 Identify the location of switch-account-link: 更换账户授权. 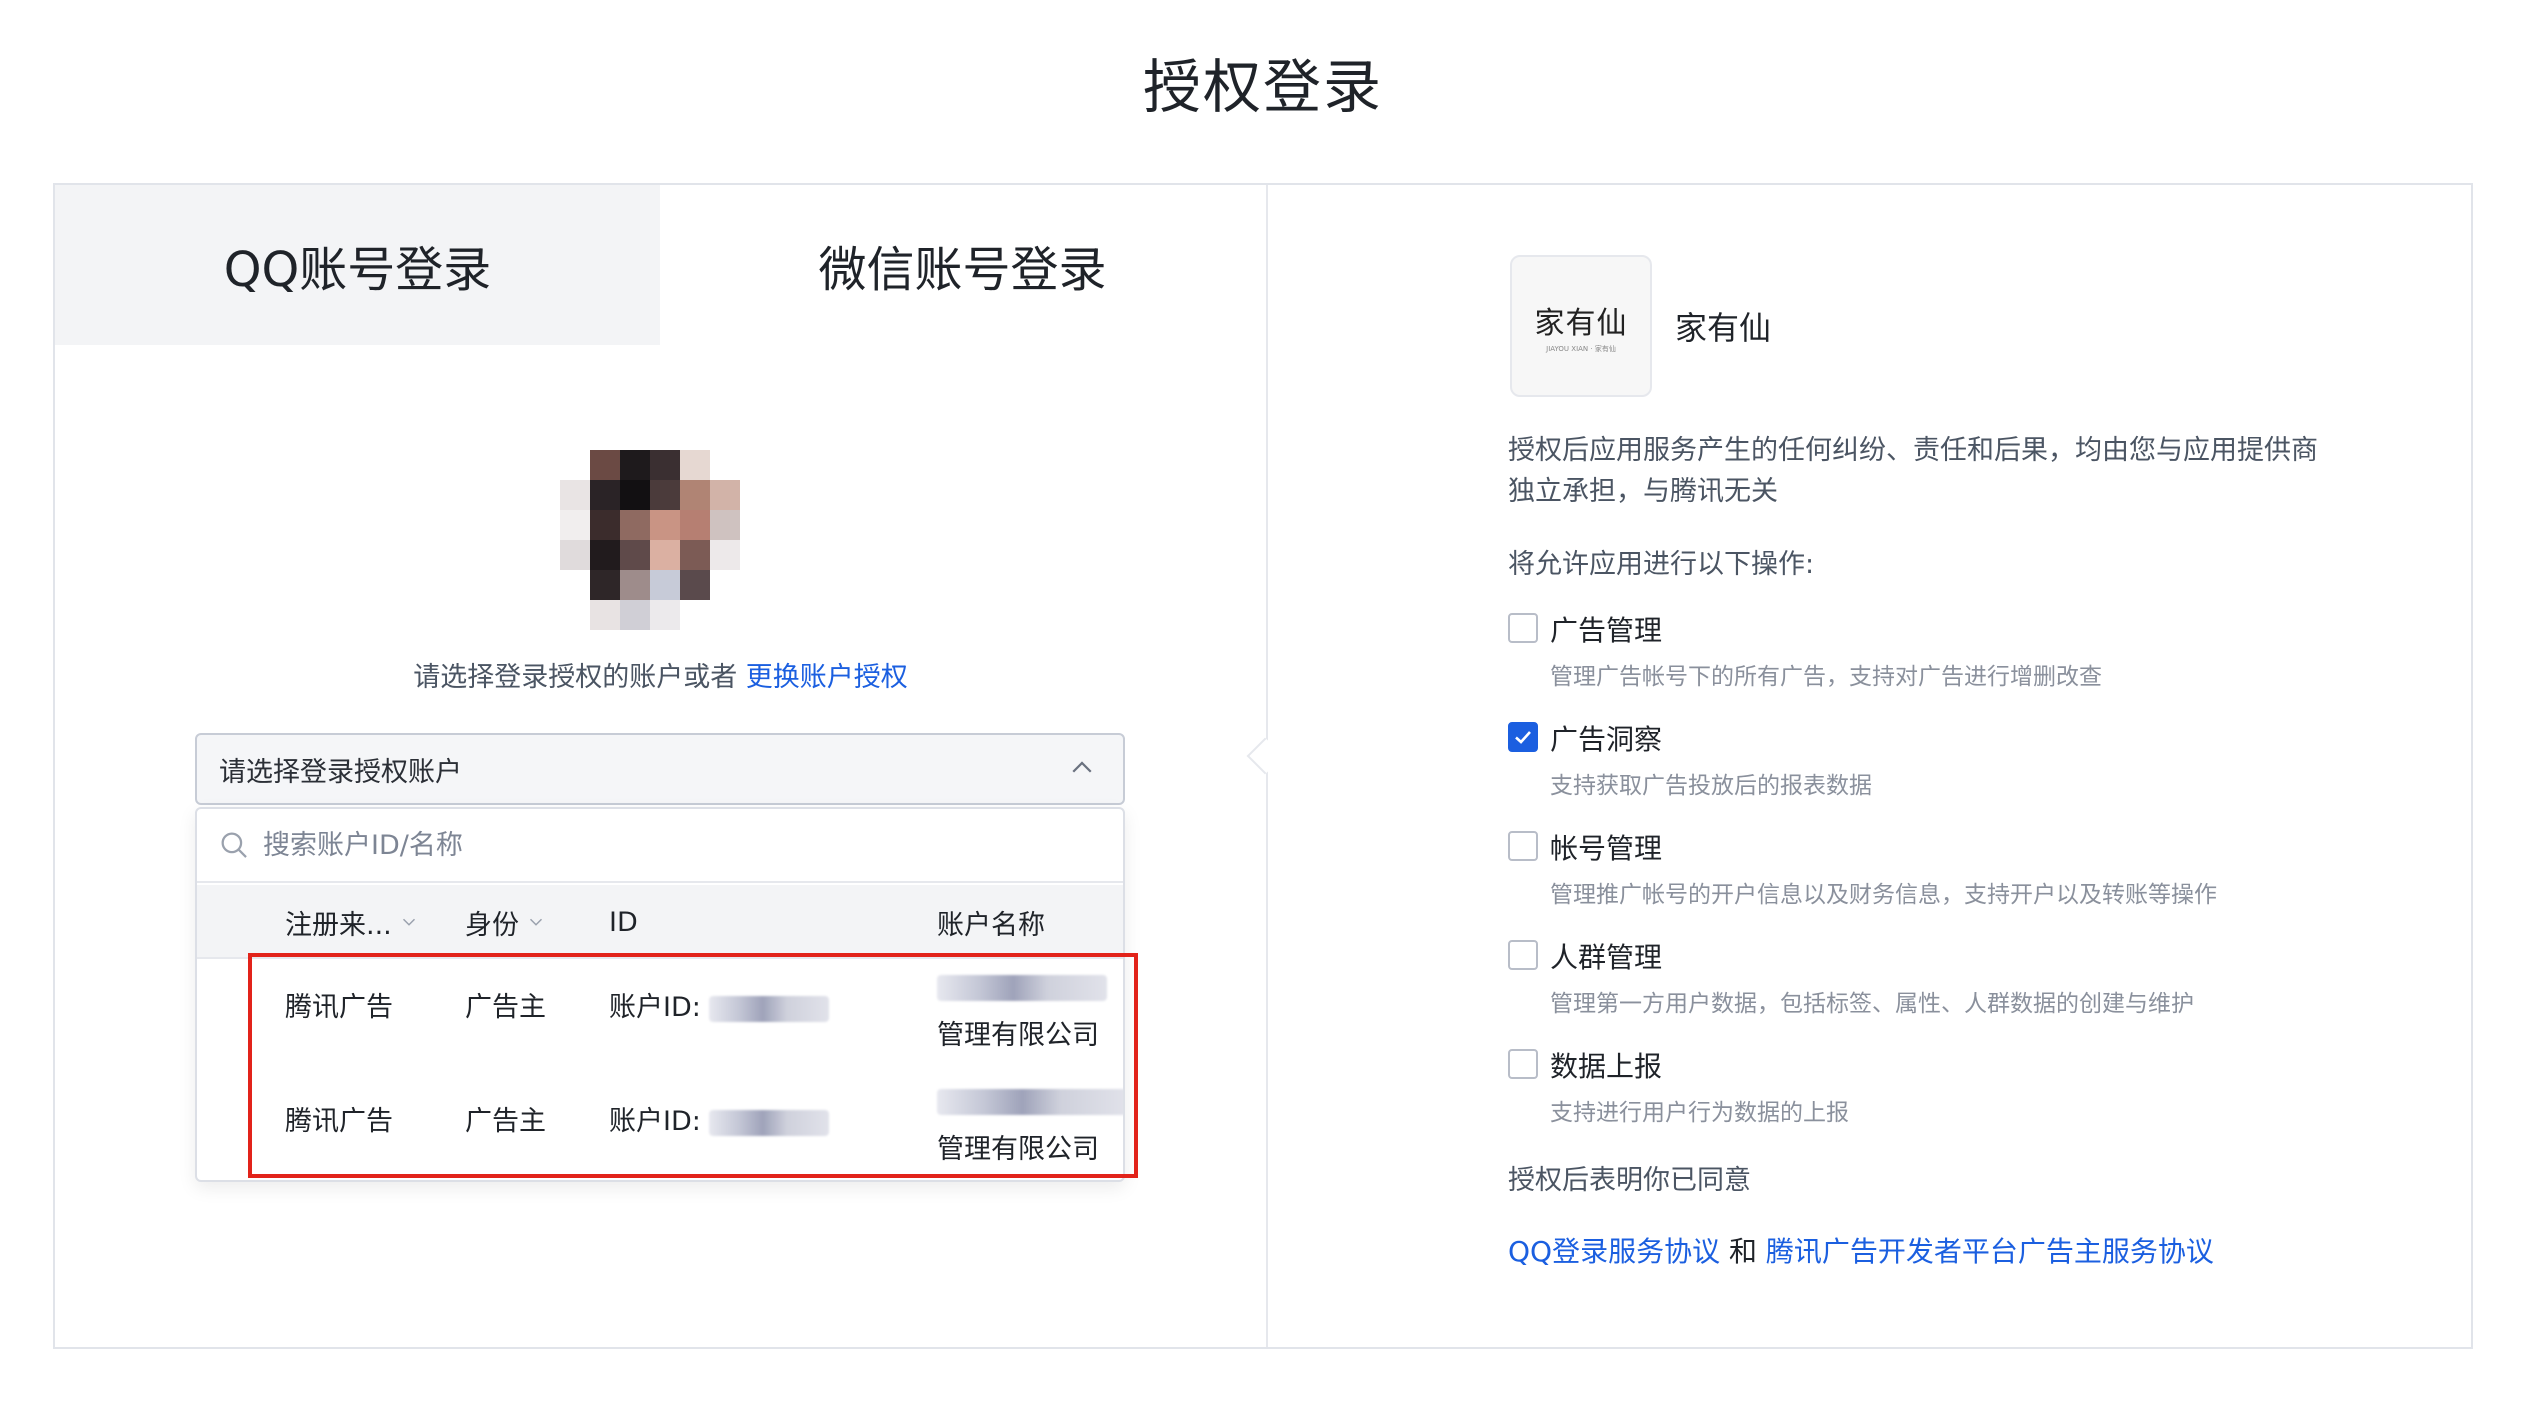
(827, 677).